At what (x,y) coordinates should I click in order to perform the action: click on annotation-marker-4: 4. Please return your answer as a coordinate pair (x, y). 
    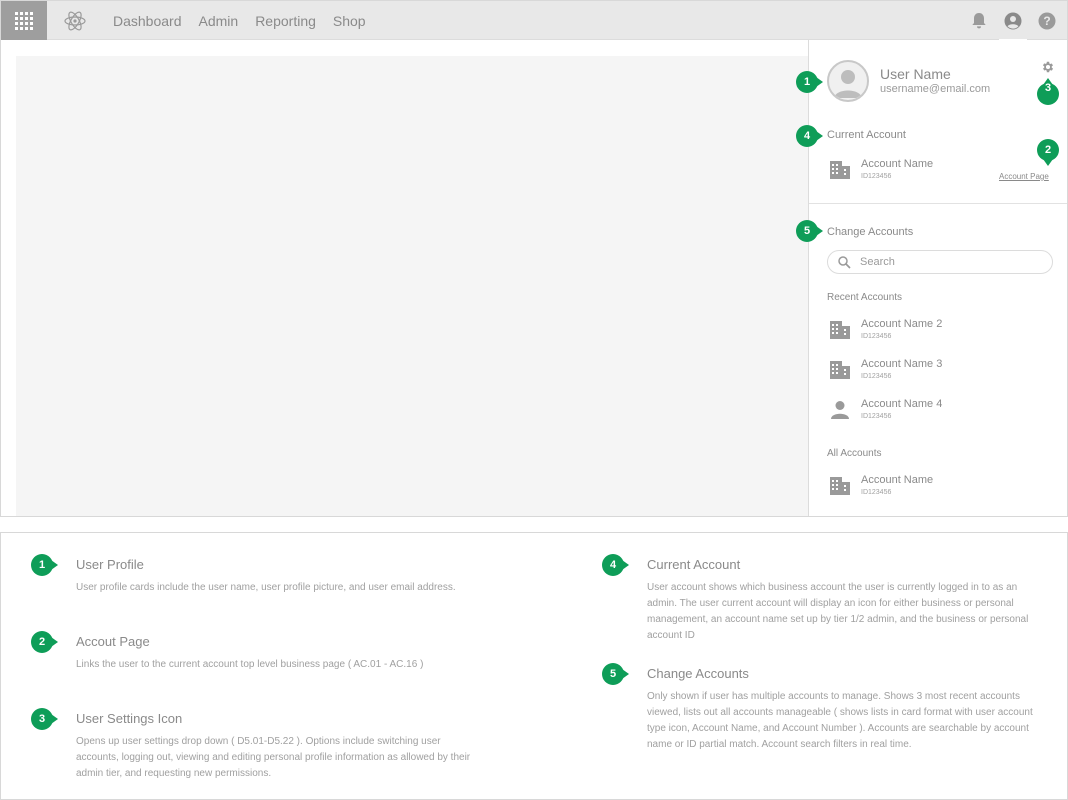
    Looking at the image, I should click on (809, 136).